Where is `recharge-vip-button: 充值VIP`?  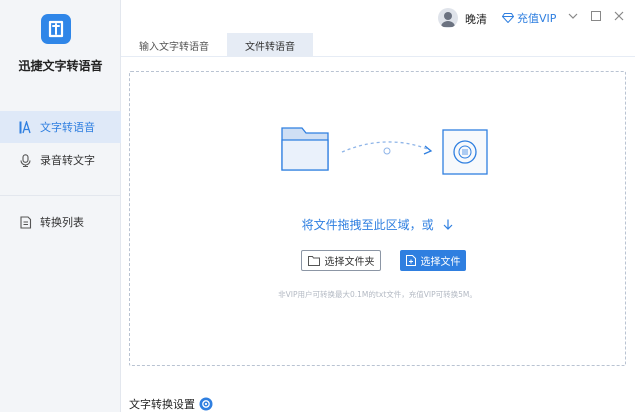 recharge-vip-button: 充值VIP is located at coordinates (529, 18).